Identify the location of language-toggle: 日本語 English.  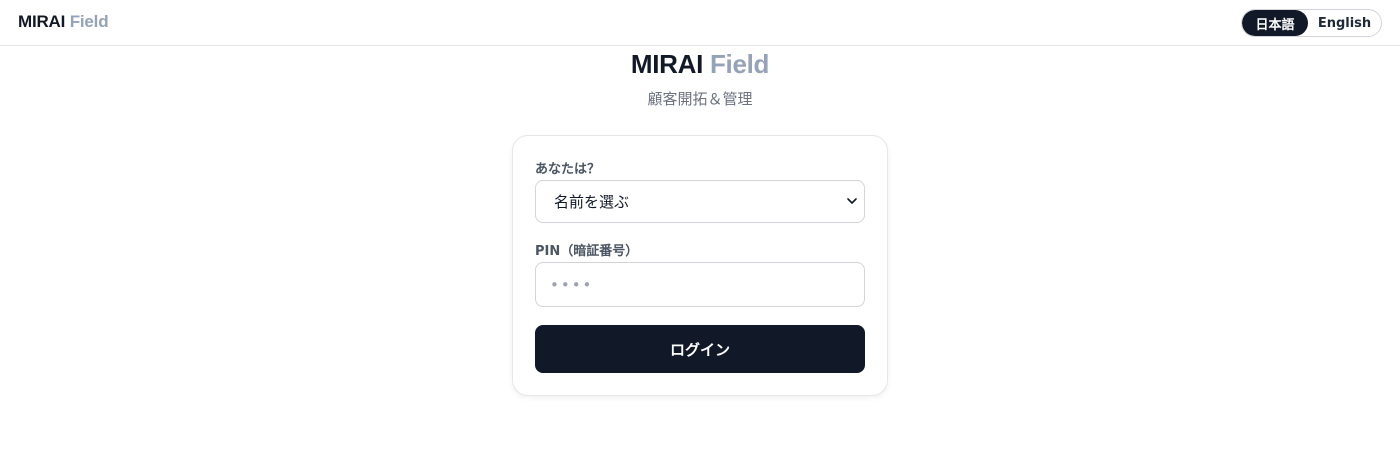
(1311, 23).